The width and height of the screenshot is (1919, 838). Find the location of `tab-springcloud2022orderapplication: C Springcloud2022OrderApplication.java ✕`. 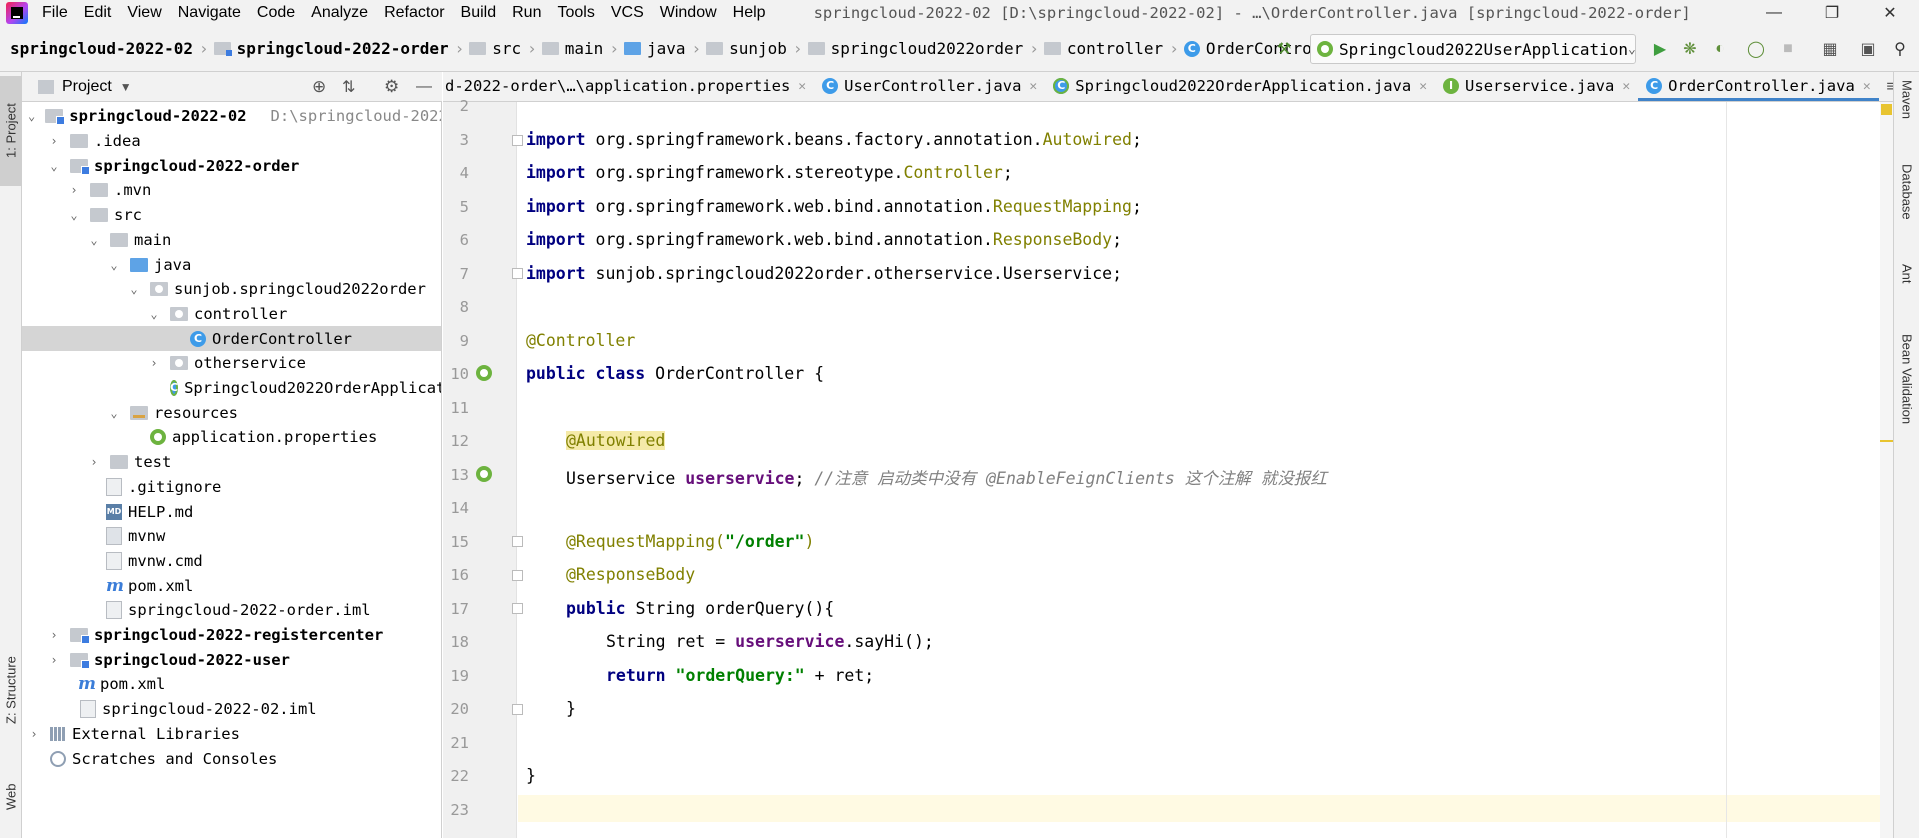

tab-springcloud2022orderapplication: C Springcloud2022OrderApplication.java ✕ is located at coordinates (1240, 86).